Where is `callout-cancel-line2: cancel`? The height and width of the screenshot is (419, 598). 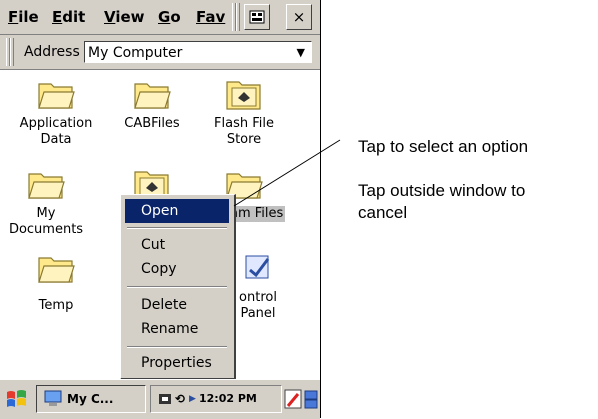
callout-cancel-line2: cancel is located at coordinates (383, 212).